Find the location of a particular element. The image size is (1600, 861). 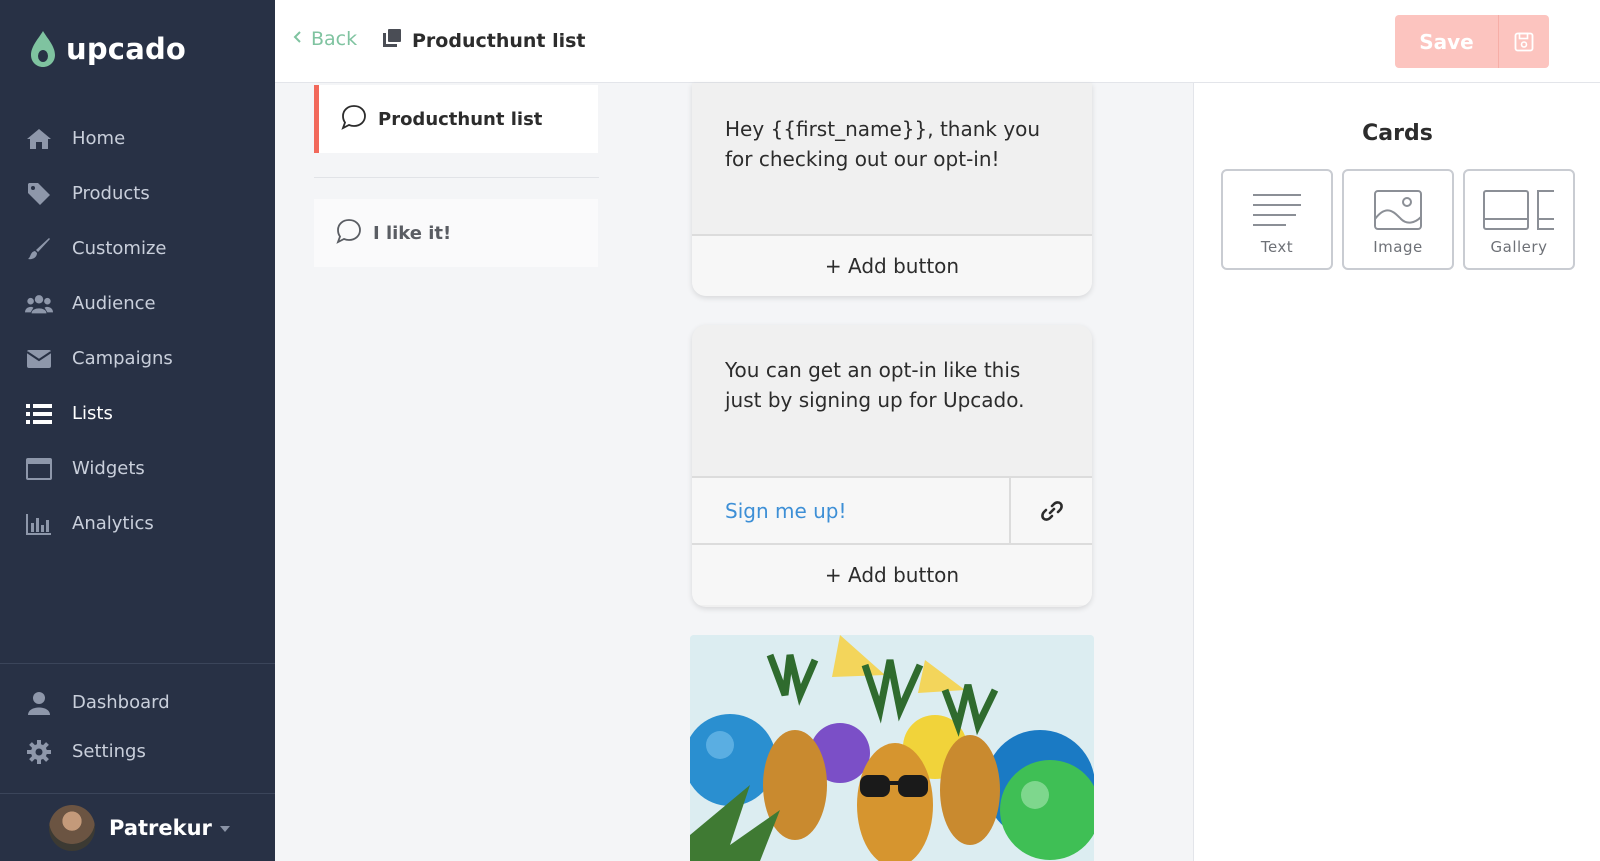

breadcrumb: Producthunt list is located at coordinates (484, 40).